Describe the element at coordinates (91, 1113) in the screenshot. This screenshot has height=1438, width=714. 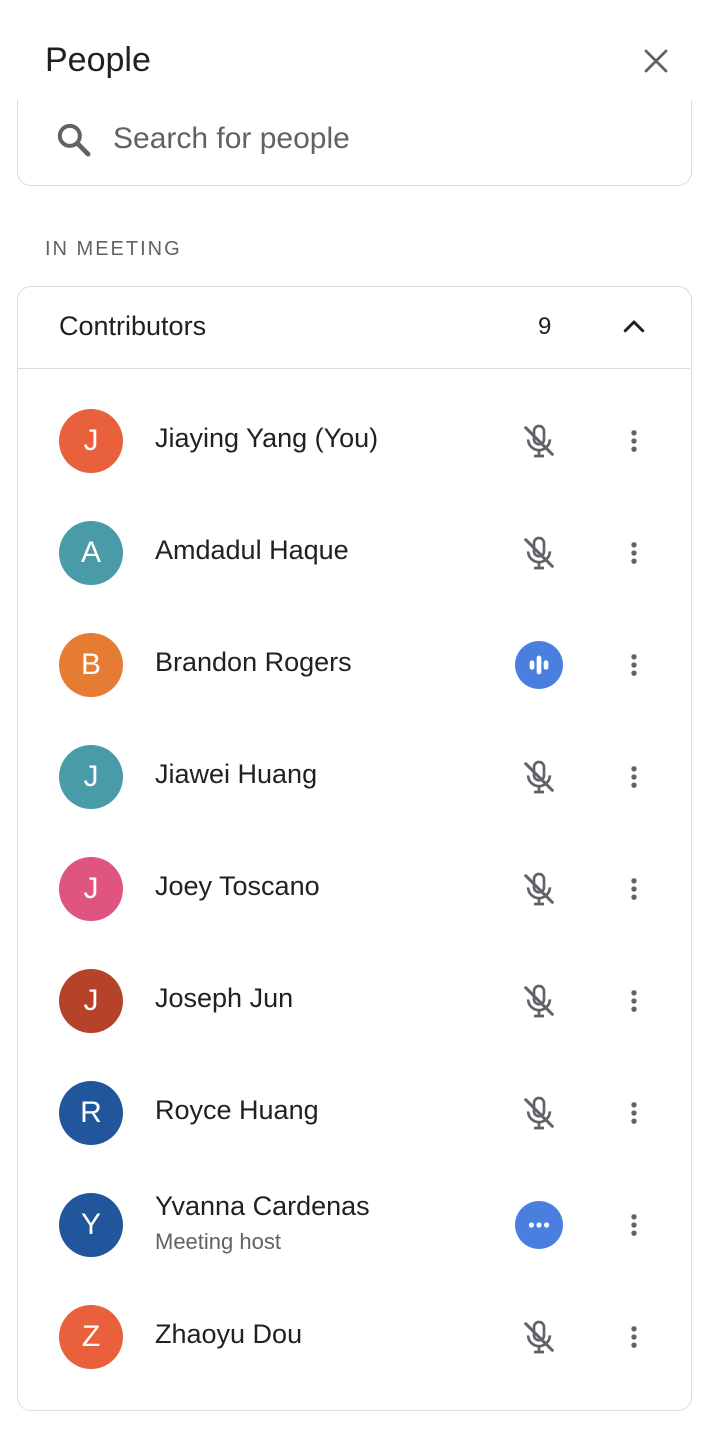
I see `avatar: R` at that location.